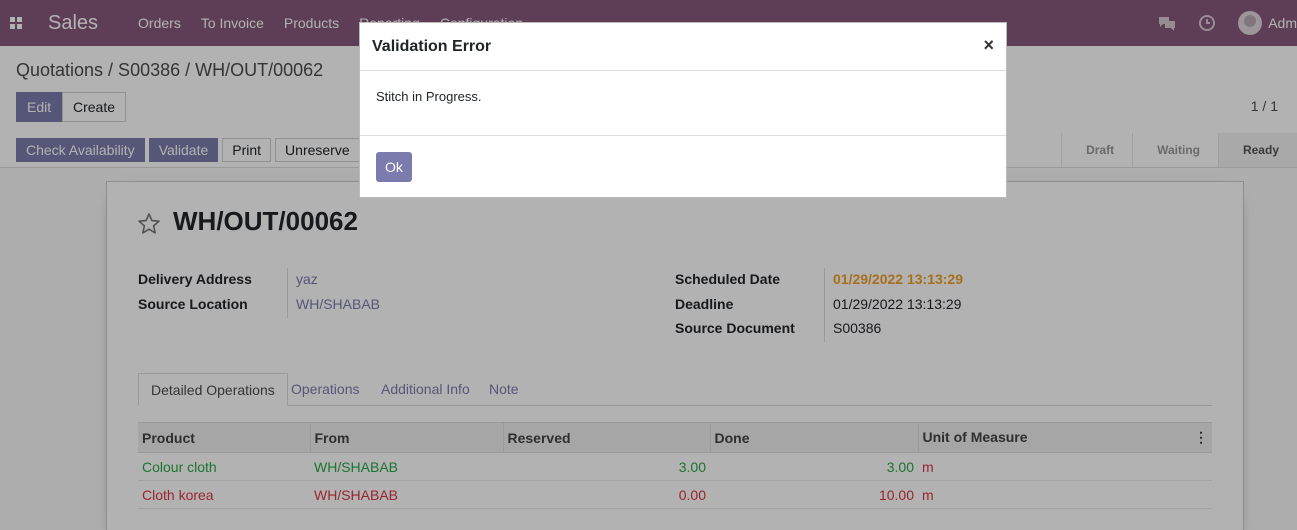 The width and height of the screenshot is (1297, 530). I want to click on modal-header: Validation Error ×, so click(683, 47).